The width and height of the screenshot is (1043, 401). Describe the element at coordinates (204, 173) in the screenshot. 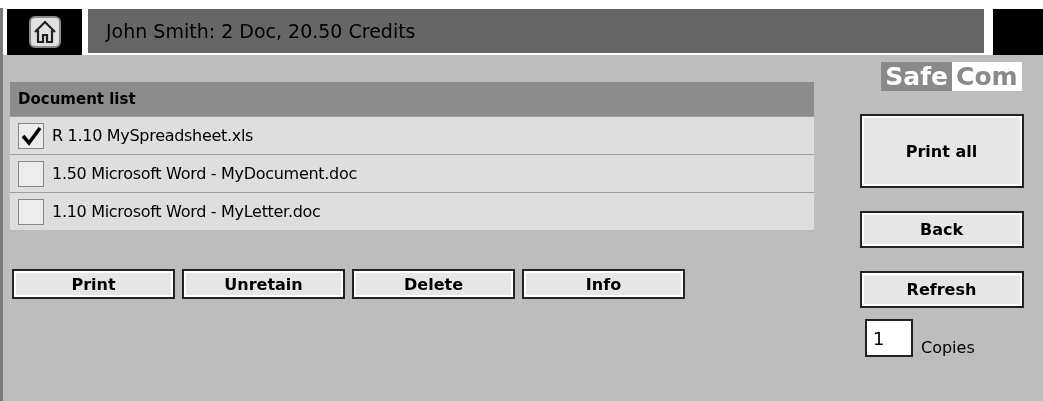

I see `document-name: 1.50 Microsoft Word - MyDocument.doc` at that location.